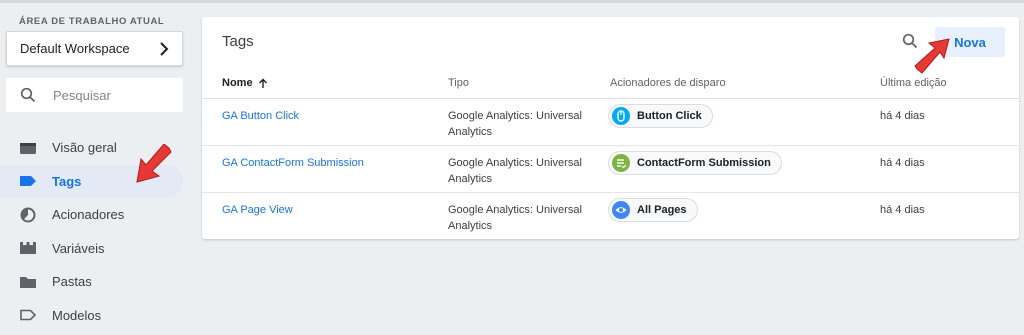 The width and height of the screenshot is (1024, 335). What do you see at coordinates (67, 181) in the screenshot?
I see `sidebar-item-label: Tags` at bounding box center [67, 181].